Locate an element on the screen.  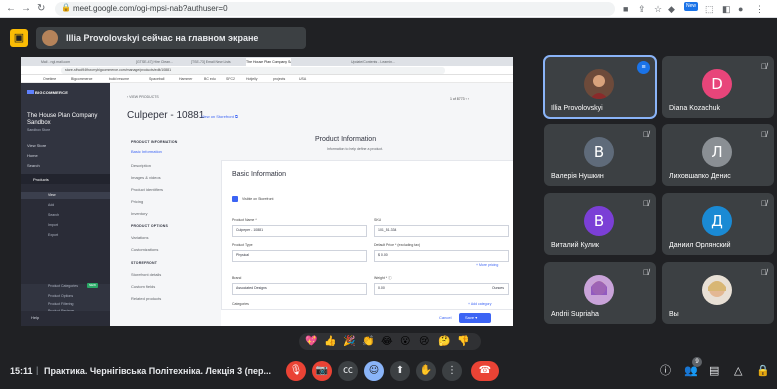
bookmark: projects is located at coordinates (279, 79).